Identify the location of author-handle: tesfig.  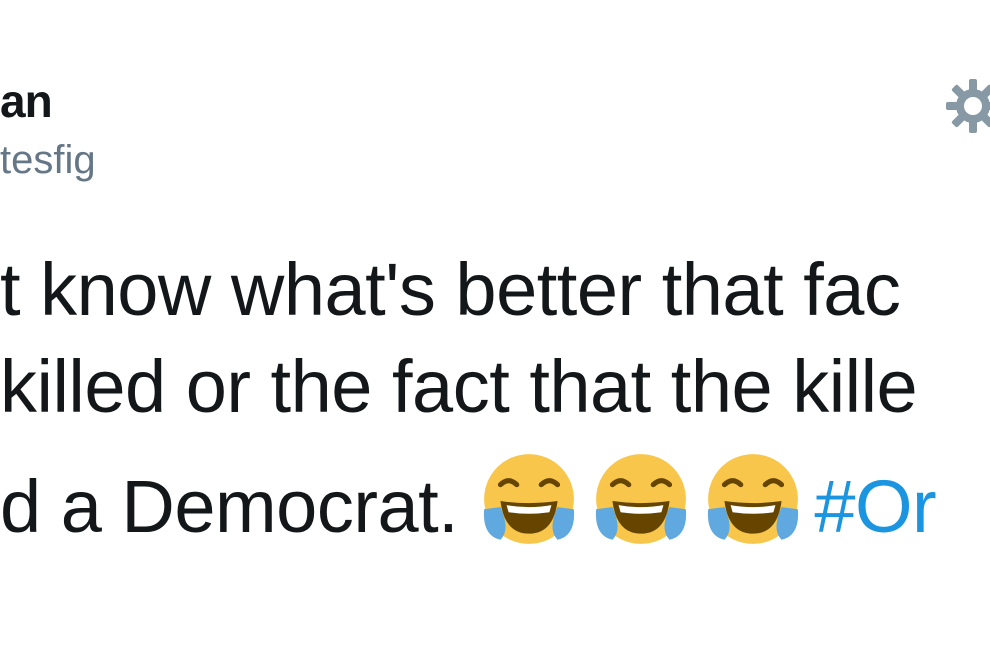
(48, 160).